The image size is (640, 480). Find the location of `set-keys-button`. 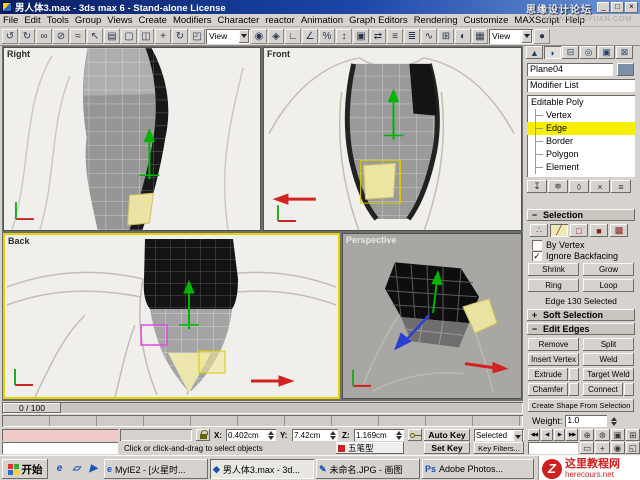

set-keys-button is located at coordinates (415, 435).